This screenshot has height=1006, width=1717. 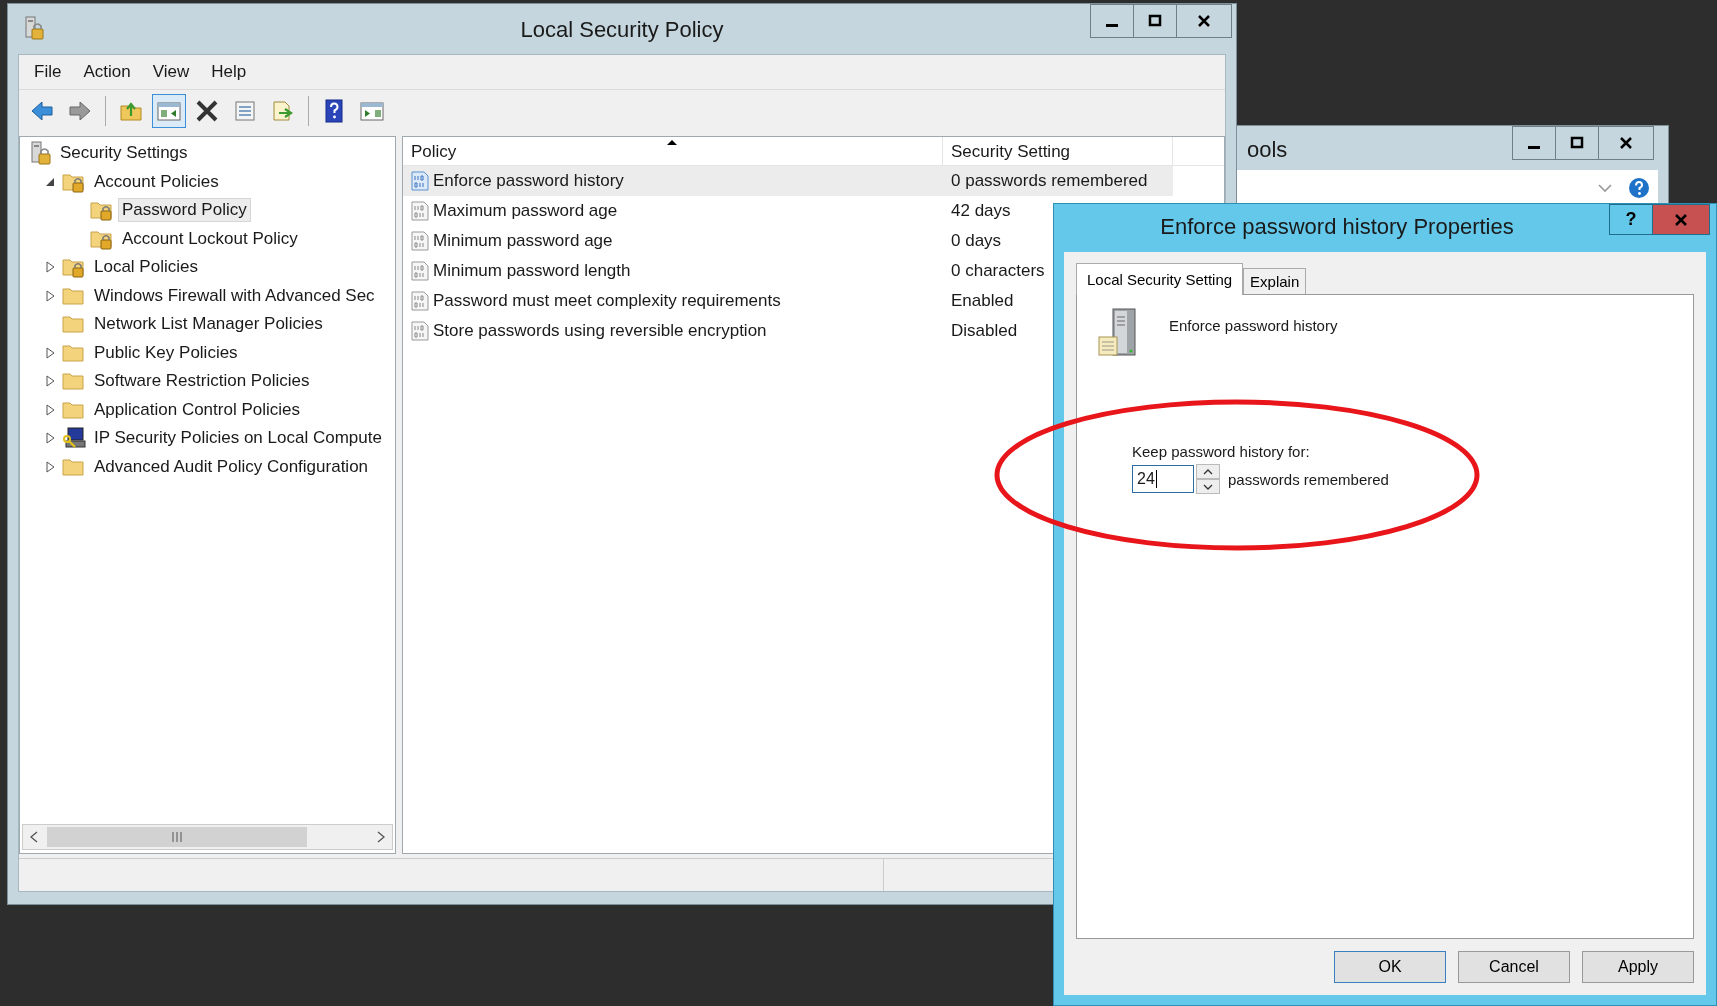 I want to click on tree-item: Public Key Policies, so click(x=166, y=352).